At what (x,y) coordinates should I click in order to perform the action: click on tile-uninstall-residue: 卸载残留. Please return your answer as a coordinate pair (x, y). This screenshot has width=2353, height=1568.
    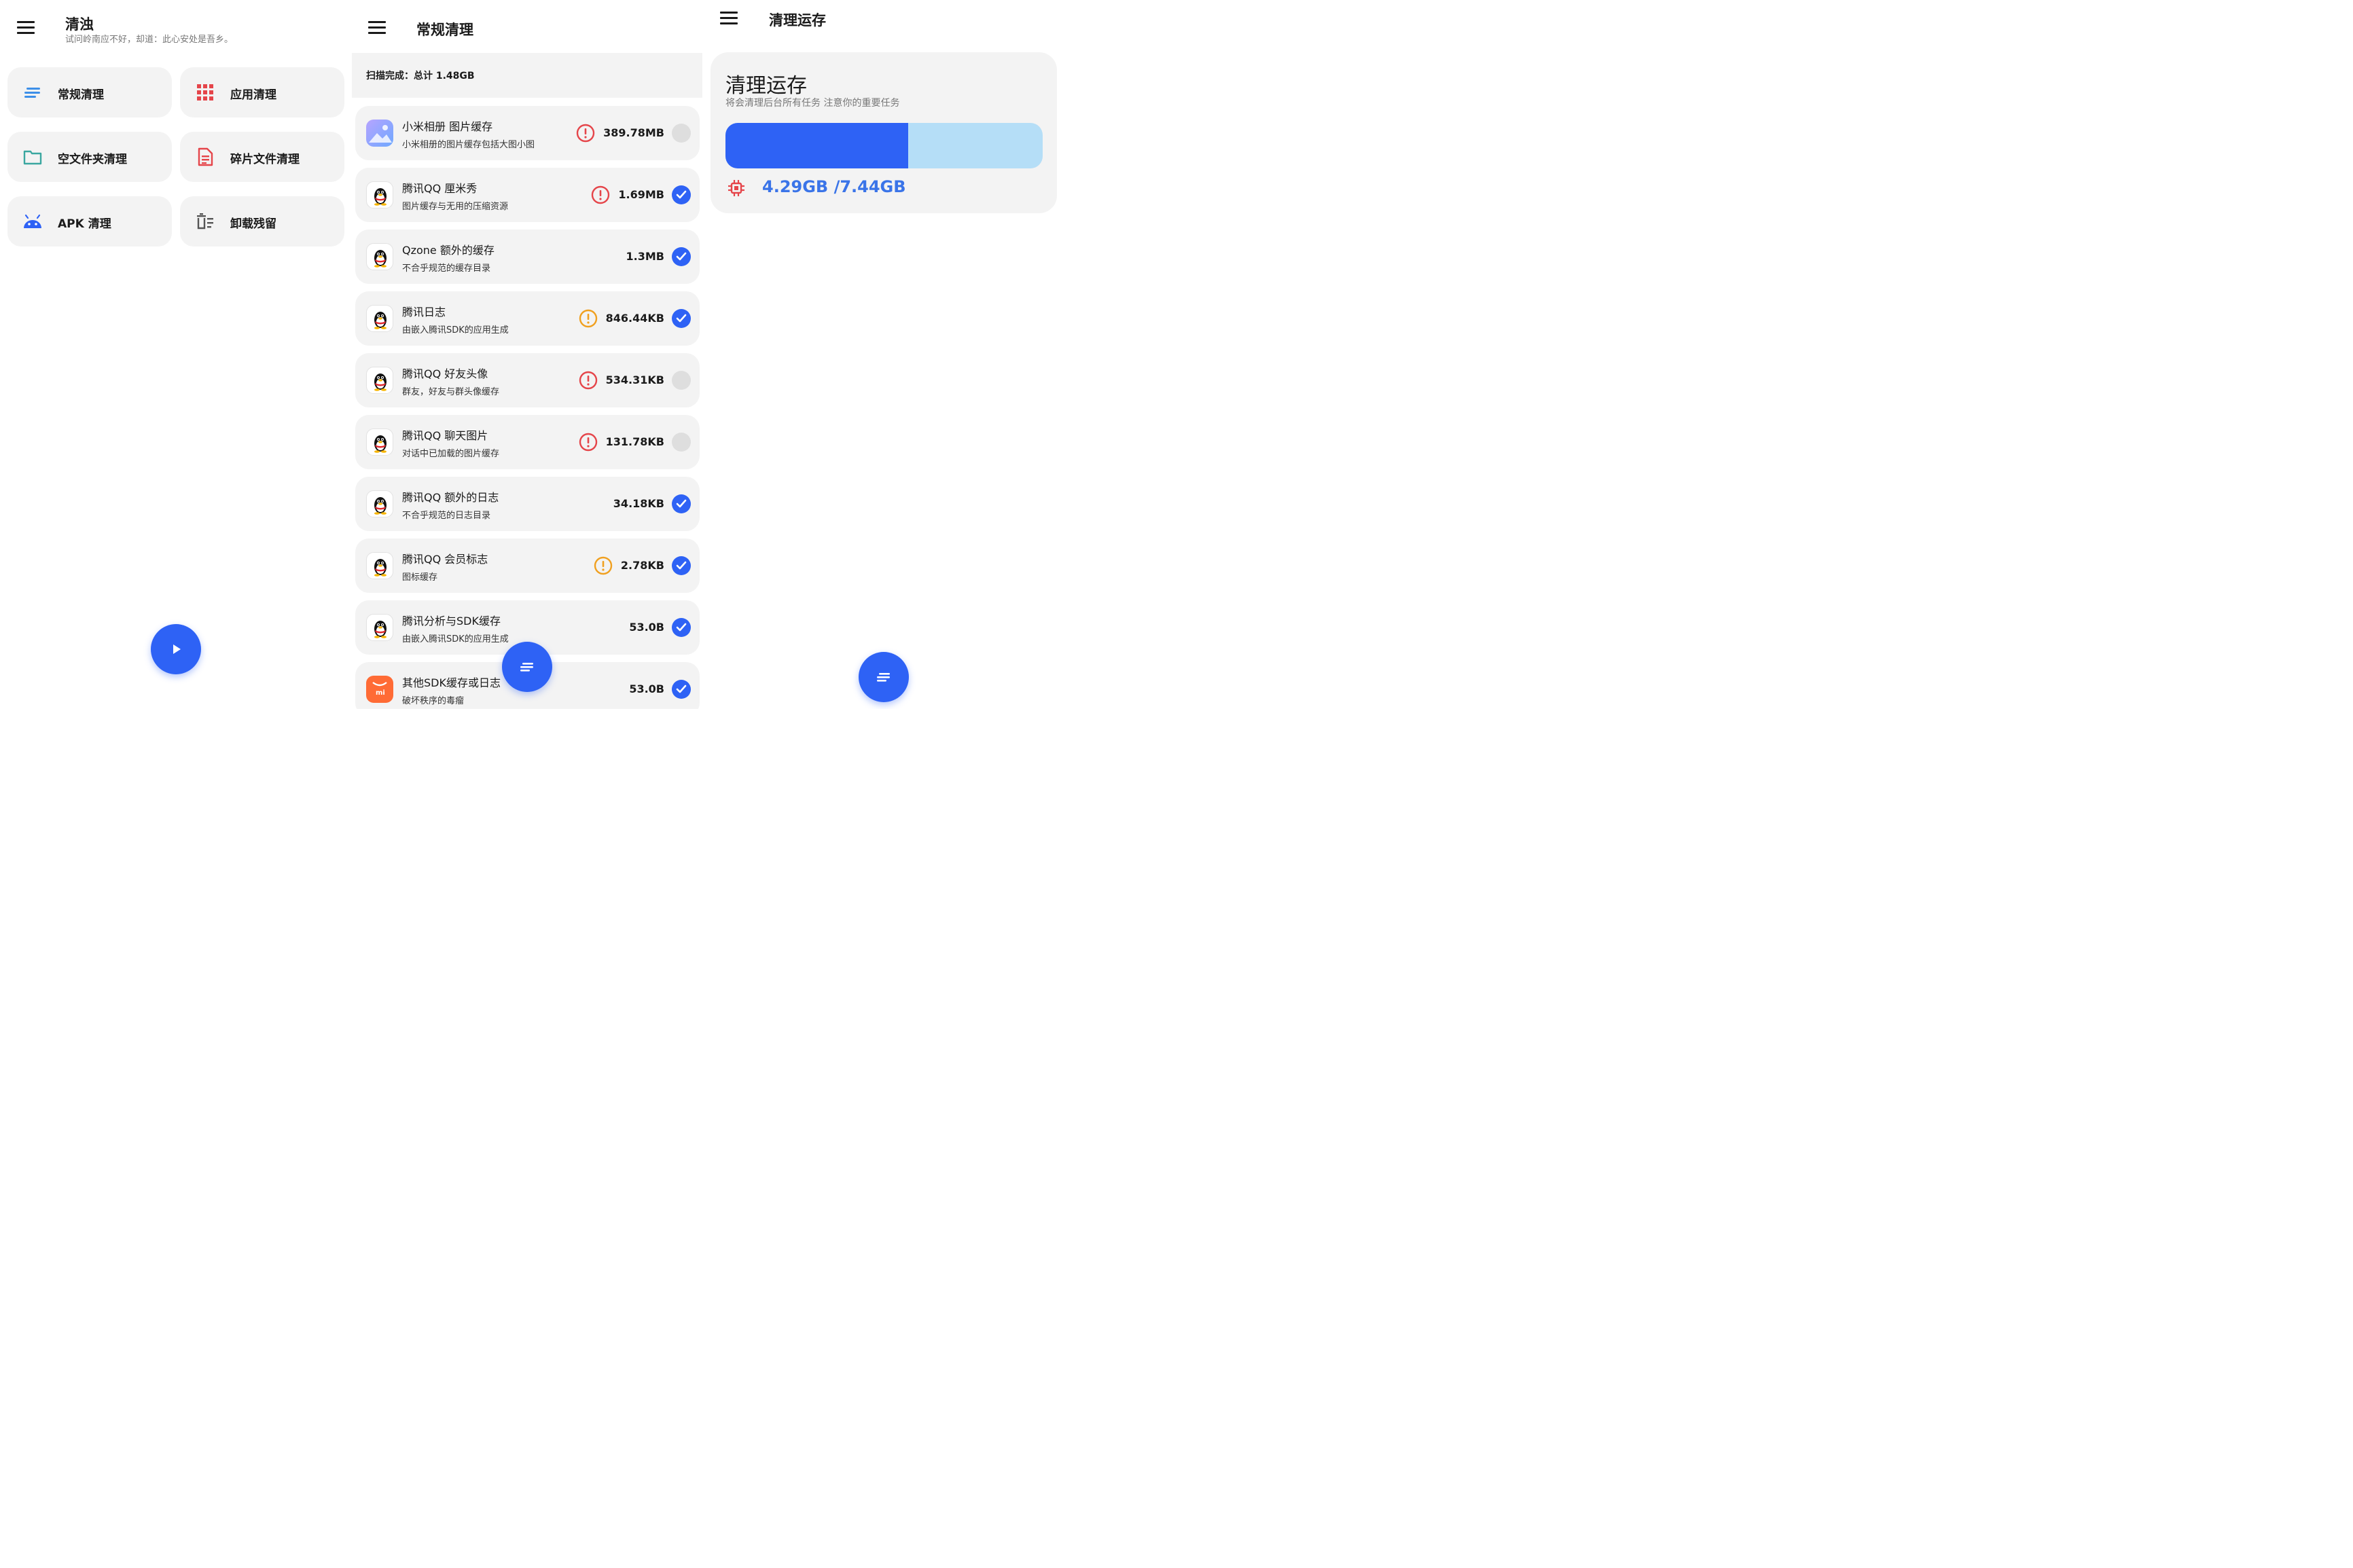
    Looking at the image, I should click on (262, 221).